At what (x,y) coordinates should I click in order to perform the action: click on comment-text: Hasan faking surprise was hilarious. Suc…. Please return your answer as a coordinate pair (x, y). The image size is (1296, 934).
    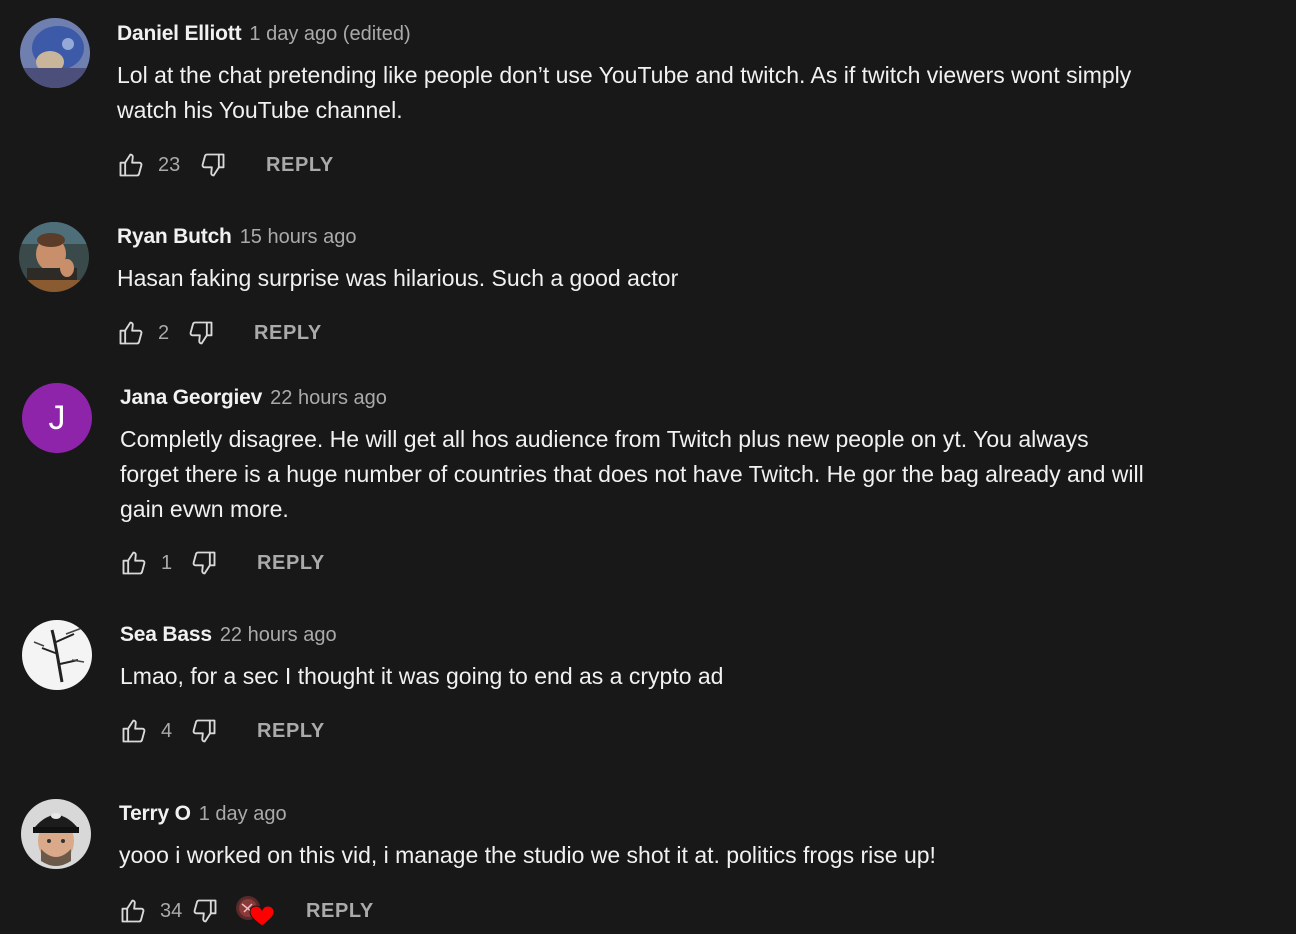
    Looking at the image, I should click on (677, 278).